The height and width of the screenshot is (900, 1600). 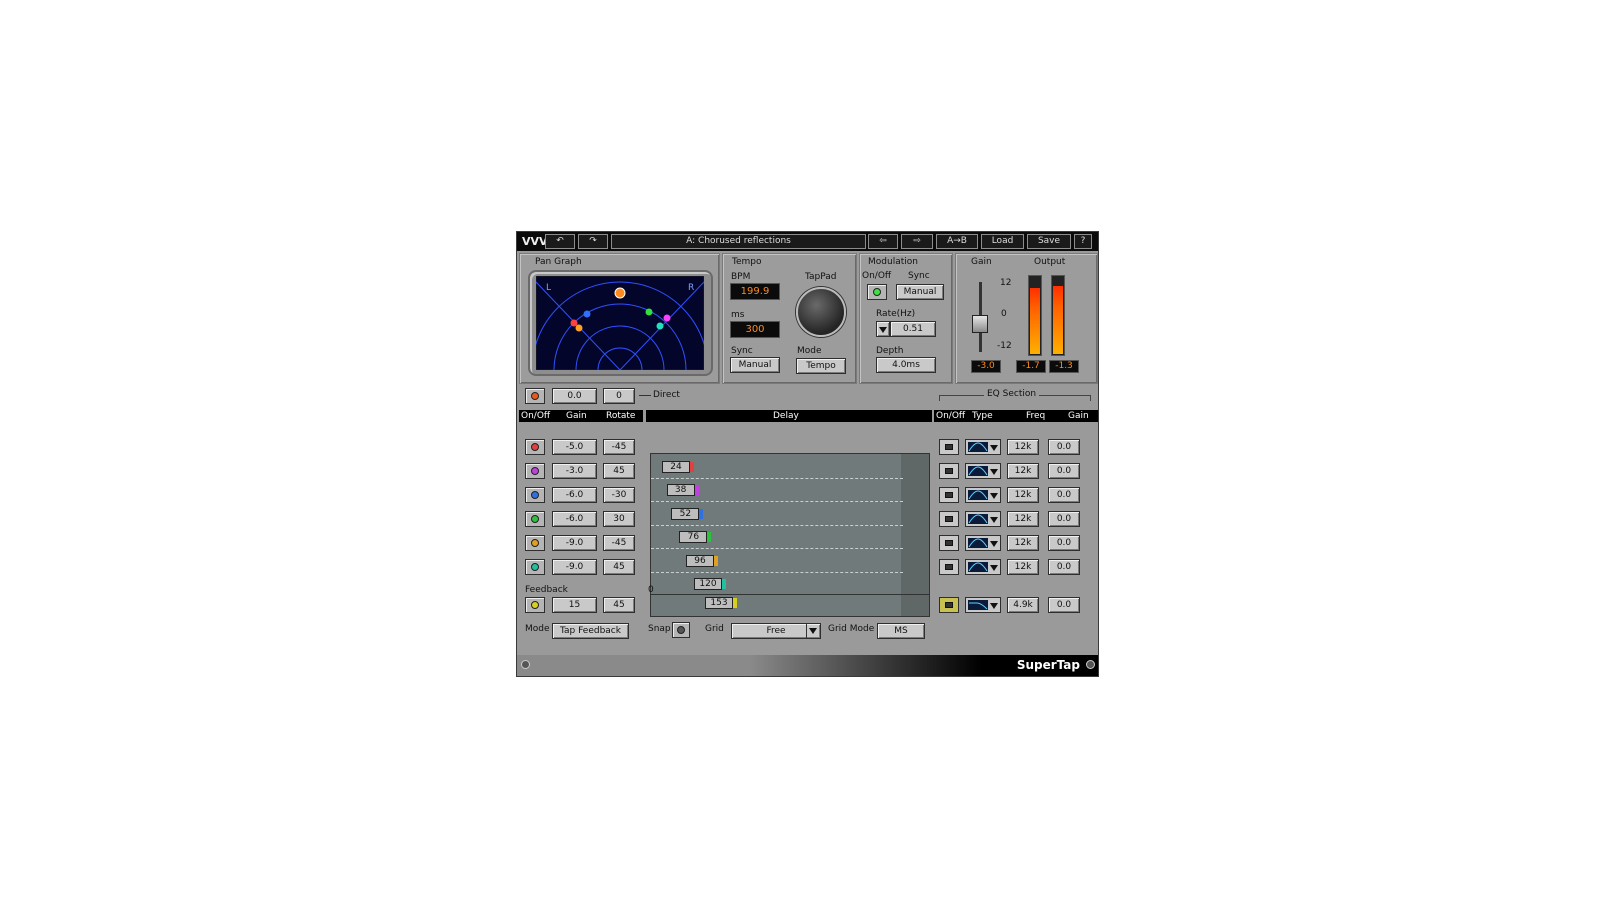 I want to click on load-button: Load, so click(x=1002, y=241).